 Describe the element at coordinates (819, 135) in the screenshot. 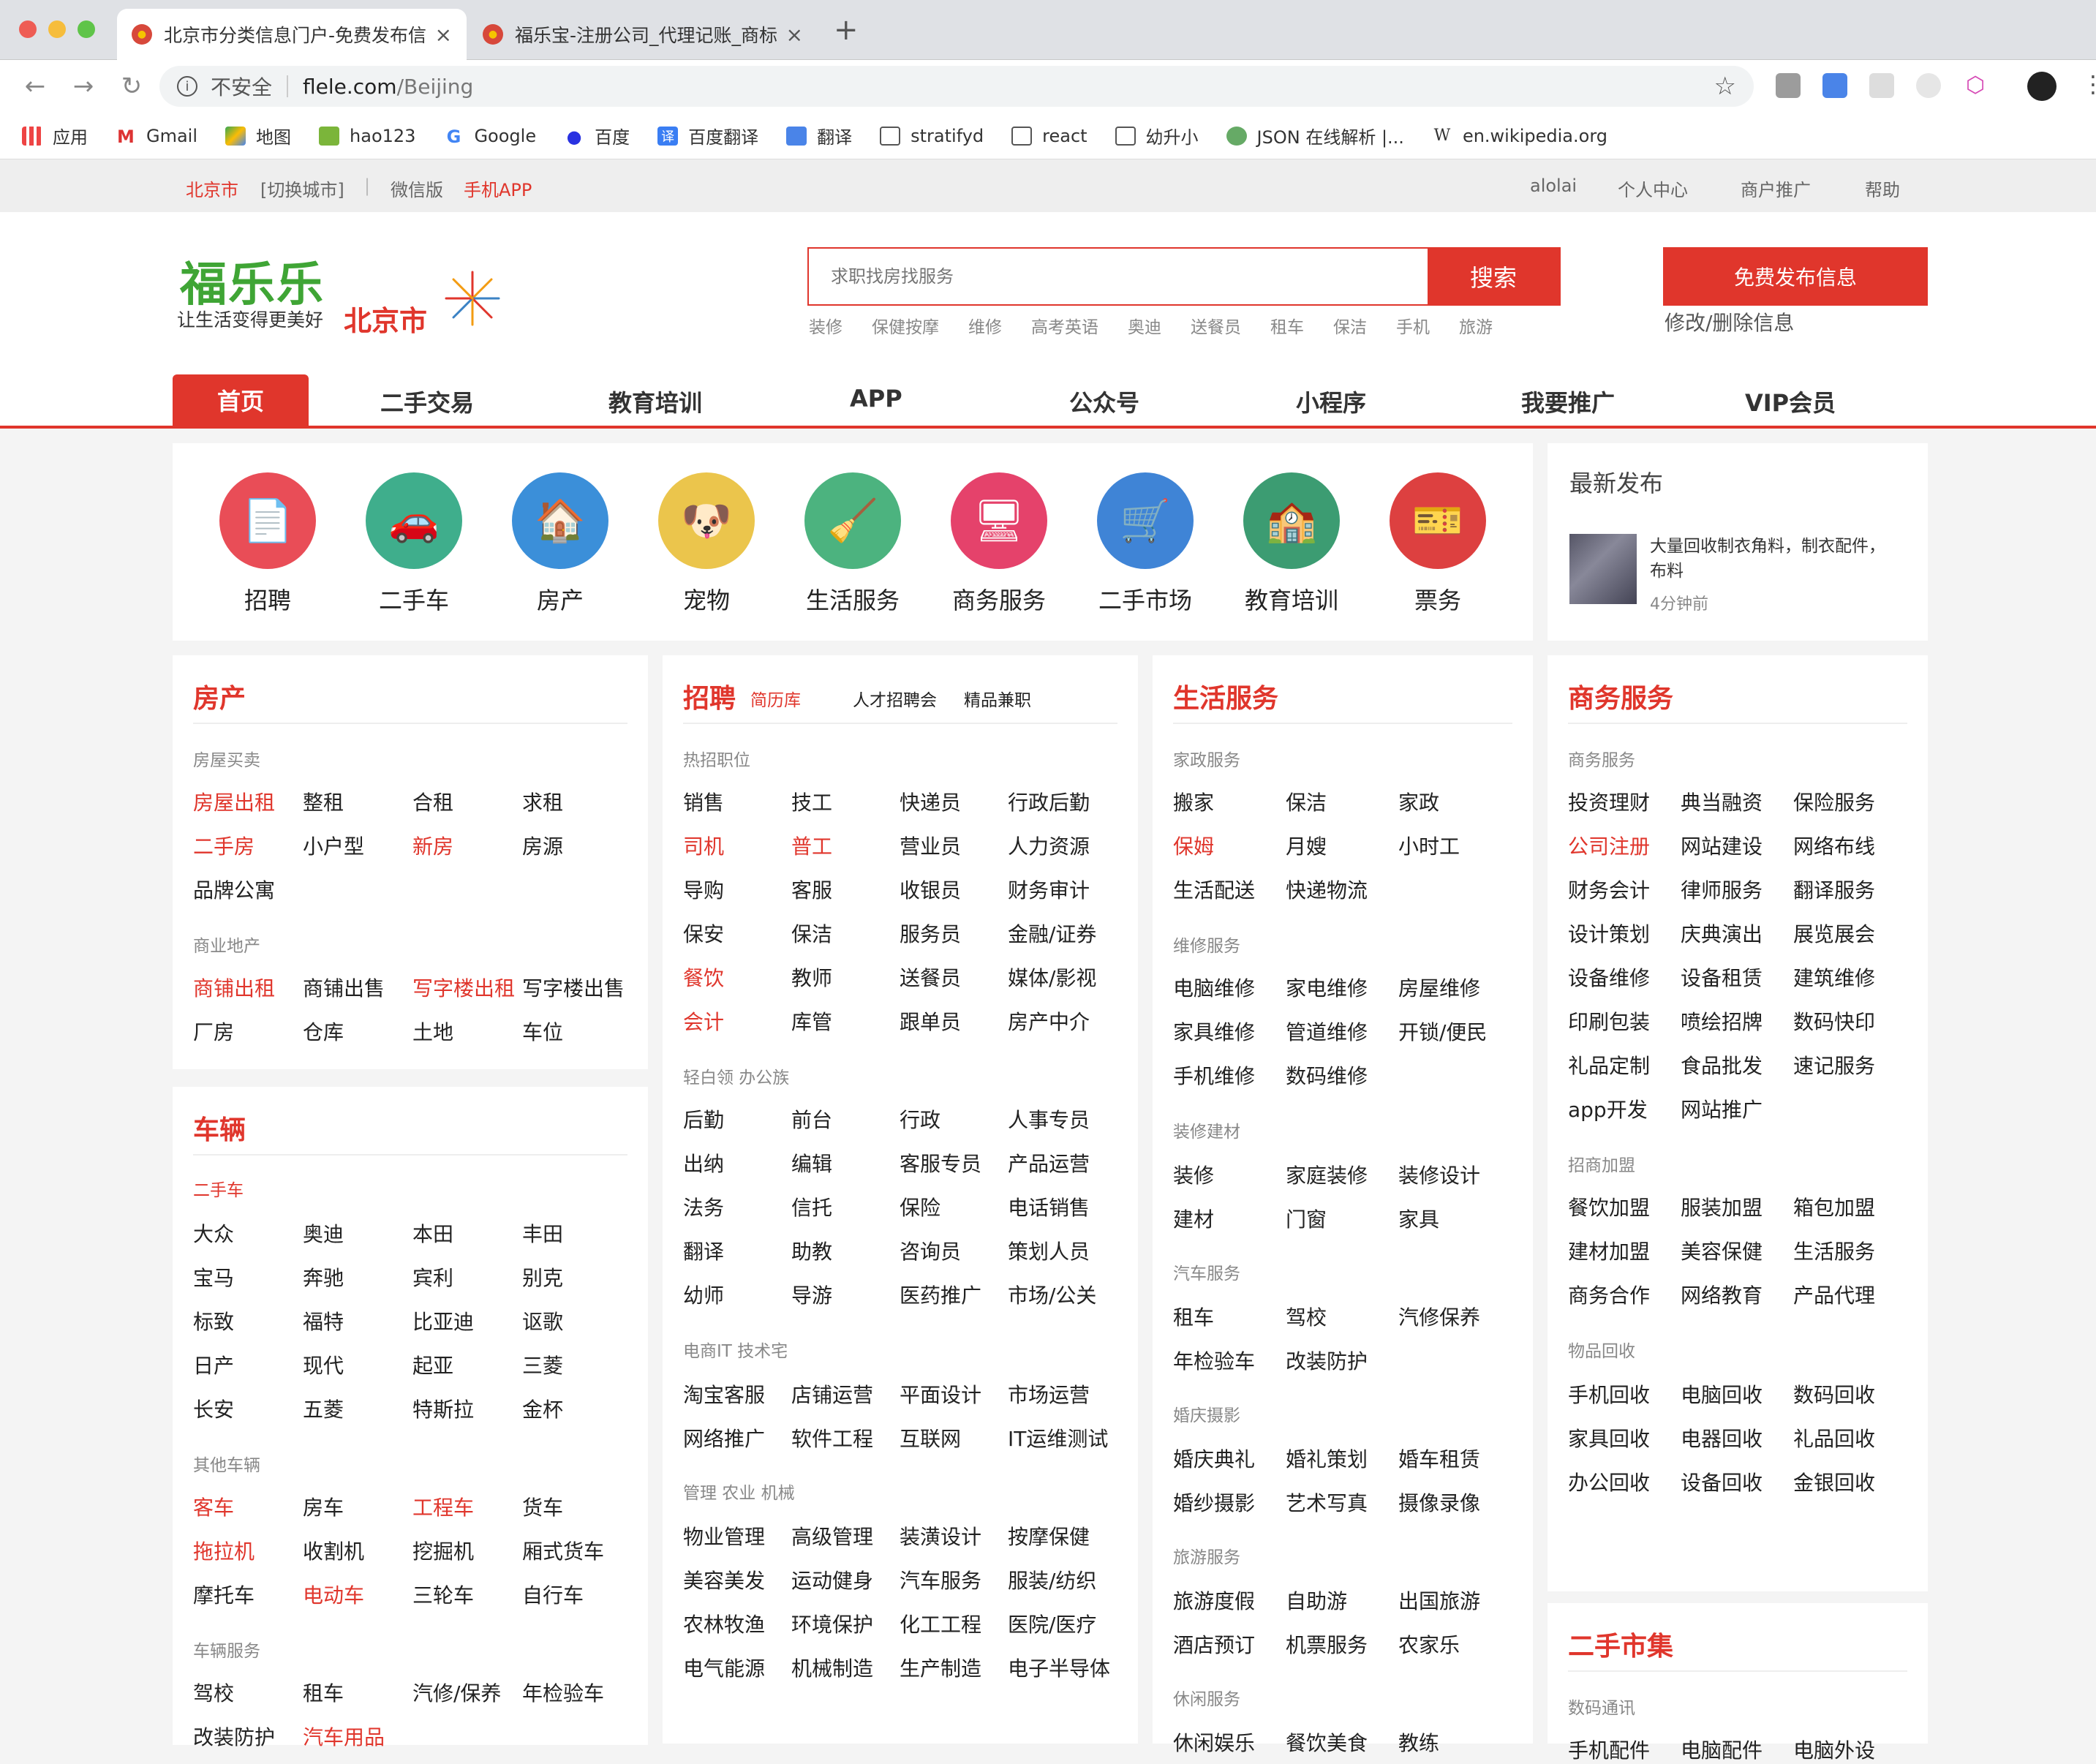

I see `bookmark-translate: 翻译` at that location.